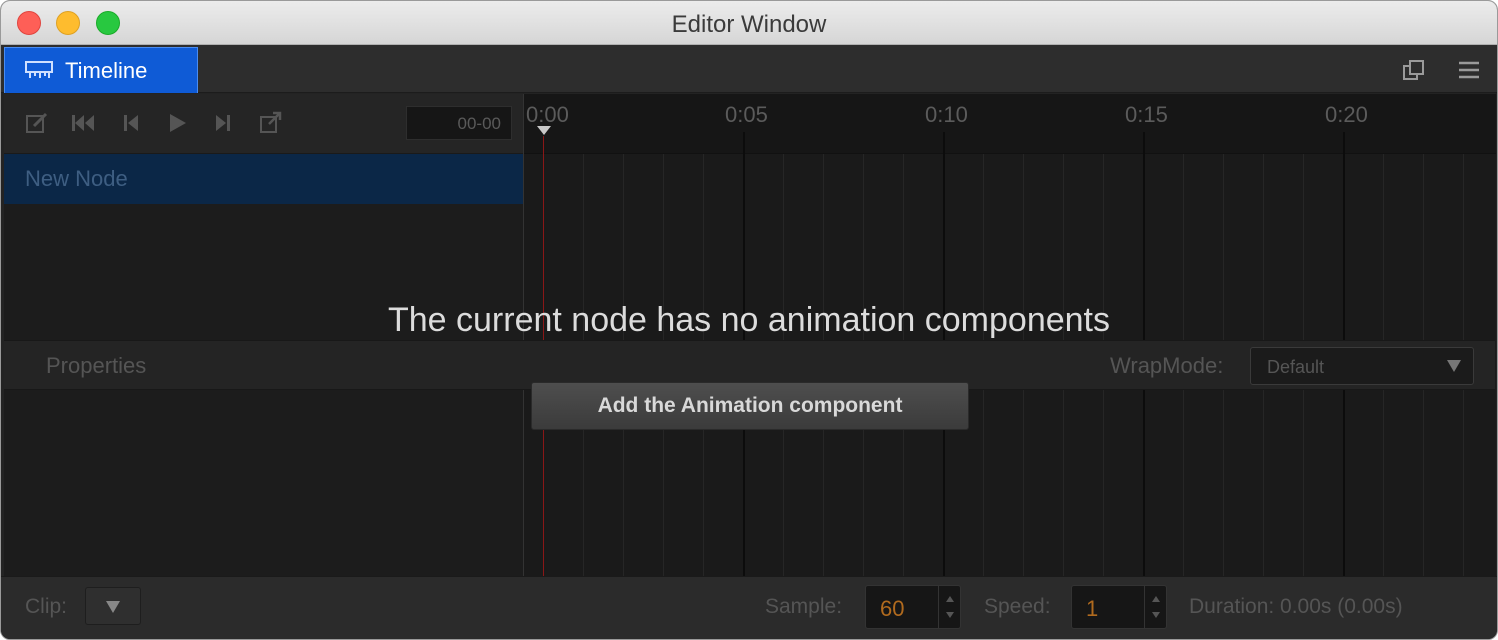 This screenshot has width=1498, height=640. Describe the element at coordinates (131, 123) in the screenshot. I see `step-back-icon` at that location.